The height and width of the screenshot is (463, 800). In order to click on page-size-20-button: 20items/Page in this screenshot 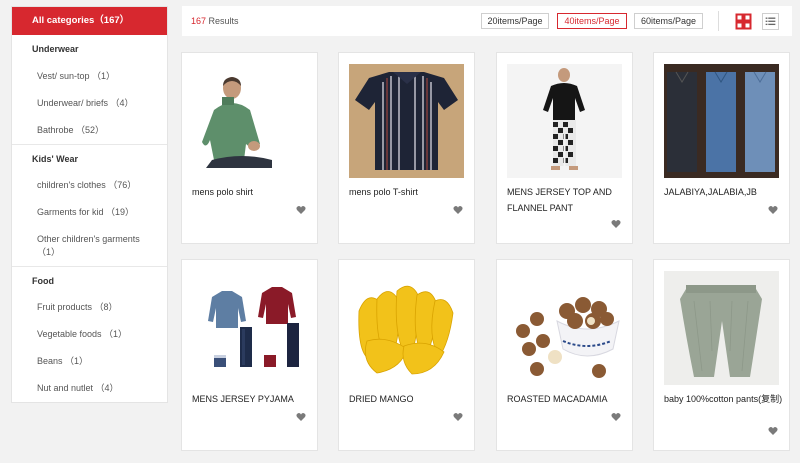, I will do `click(515, 21)`.